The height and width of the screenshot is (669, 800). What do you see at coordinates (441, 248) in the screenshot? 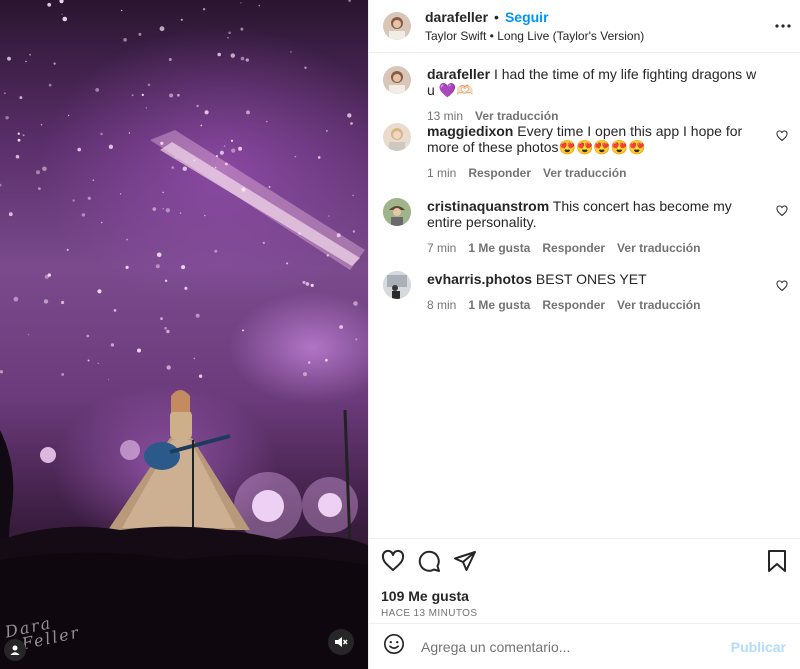
I see `comment-time: 7 min` at bounding box center [441, 248].